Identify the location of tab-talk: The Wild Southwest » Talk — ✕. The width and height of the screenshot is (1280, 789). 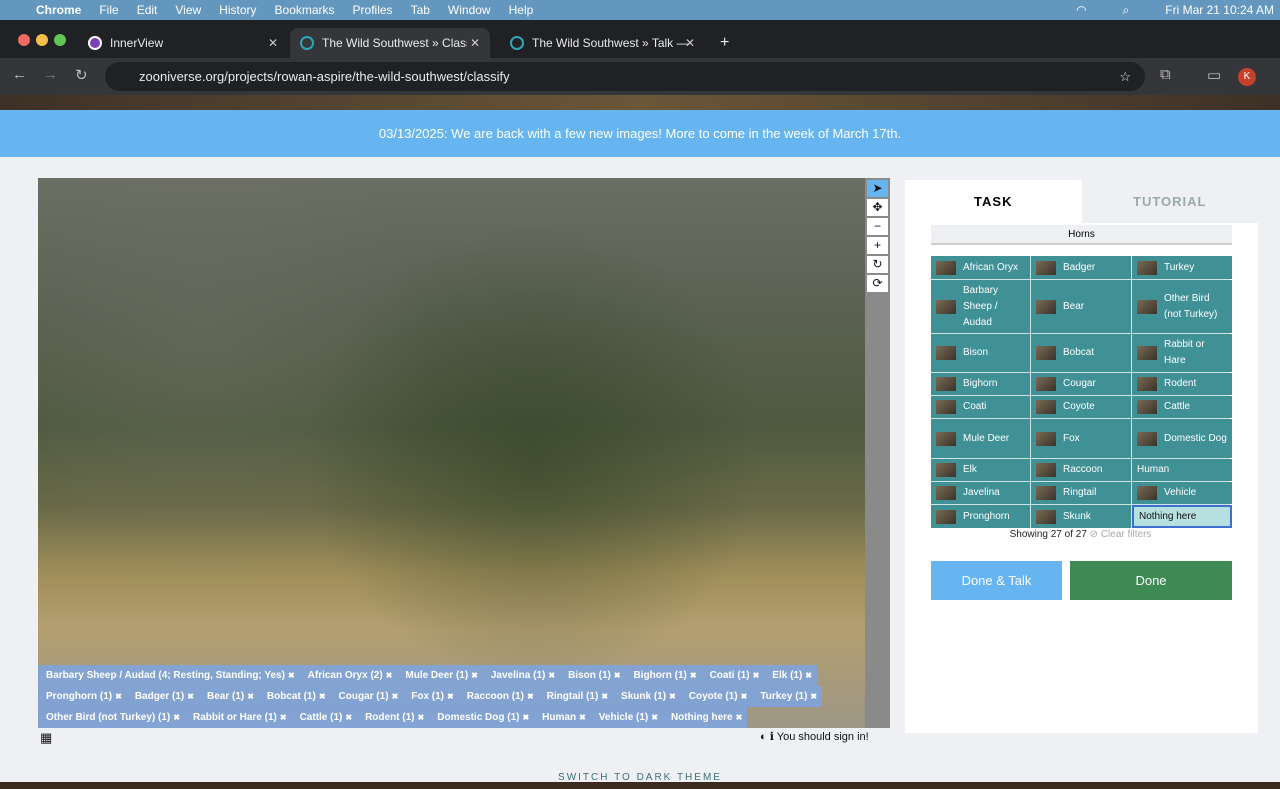
(602, 43).